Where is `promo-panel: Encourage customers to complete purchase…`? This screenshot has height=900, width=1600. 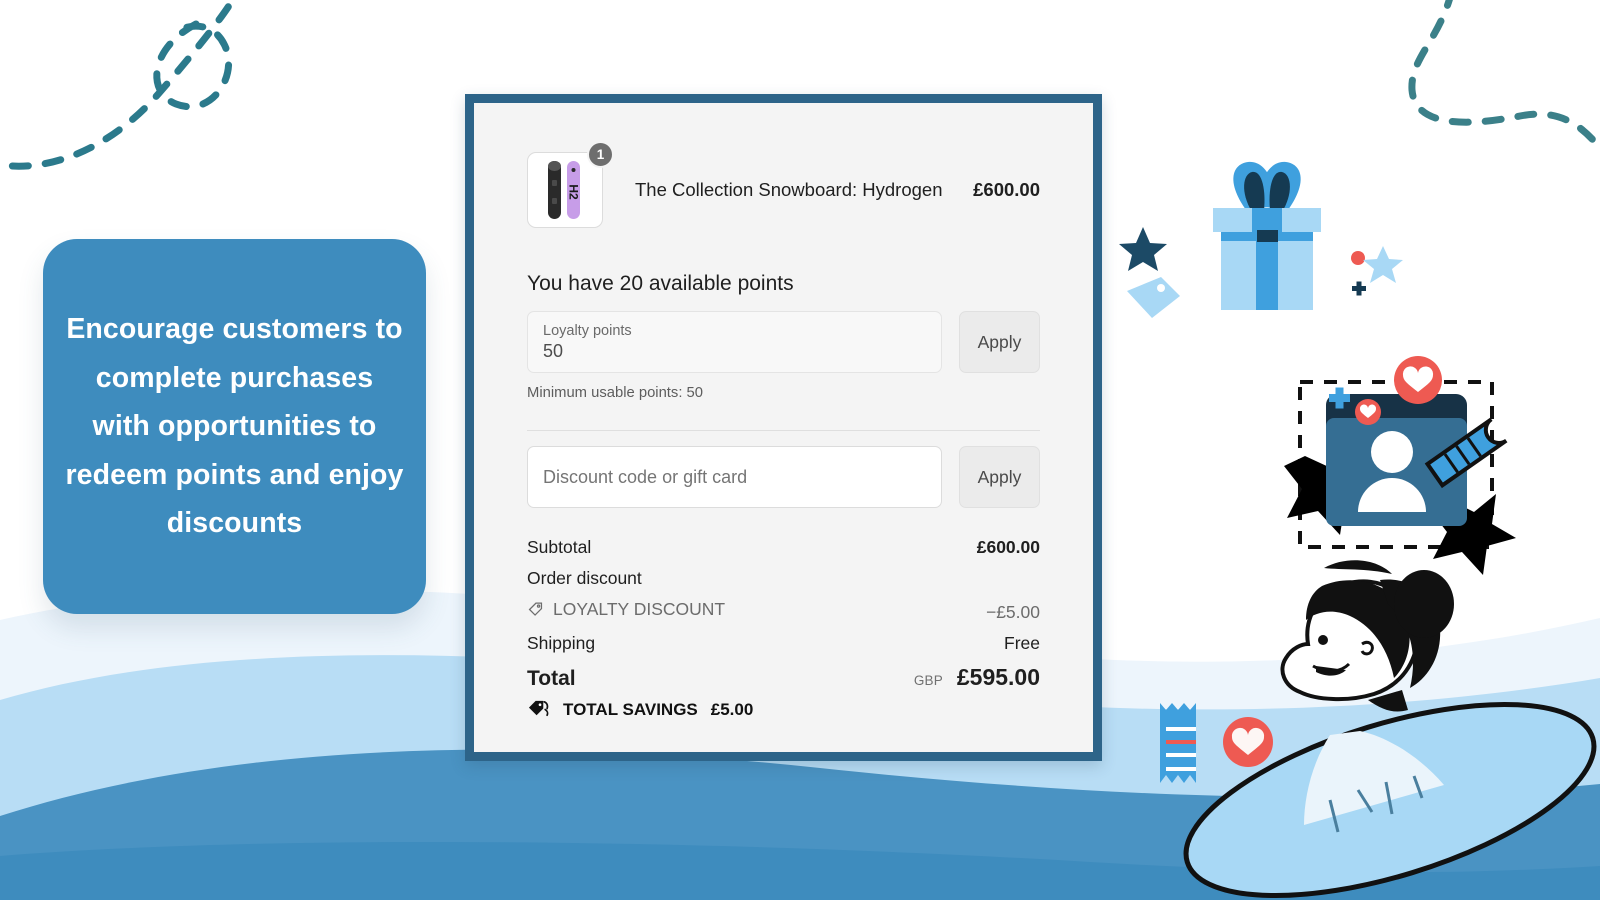
promo-panel: Encourage customers to complete purchase… is located at coordinates (234, 426).